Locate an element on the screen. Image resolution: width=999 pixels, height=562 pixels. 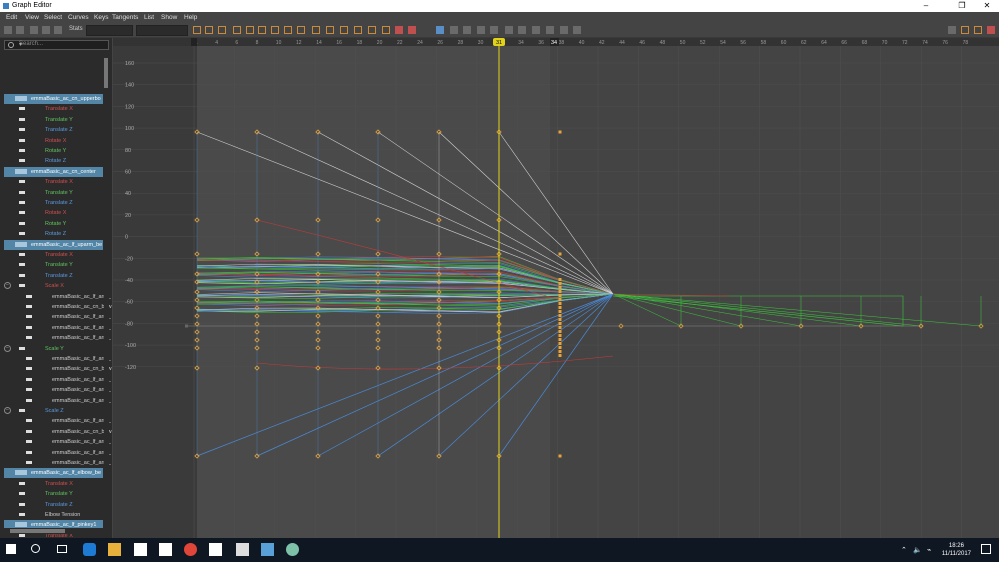
lock-weight-icon is located at coordinates (399, 30).